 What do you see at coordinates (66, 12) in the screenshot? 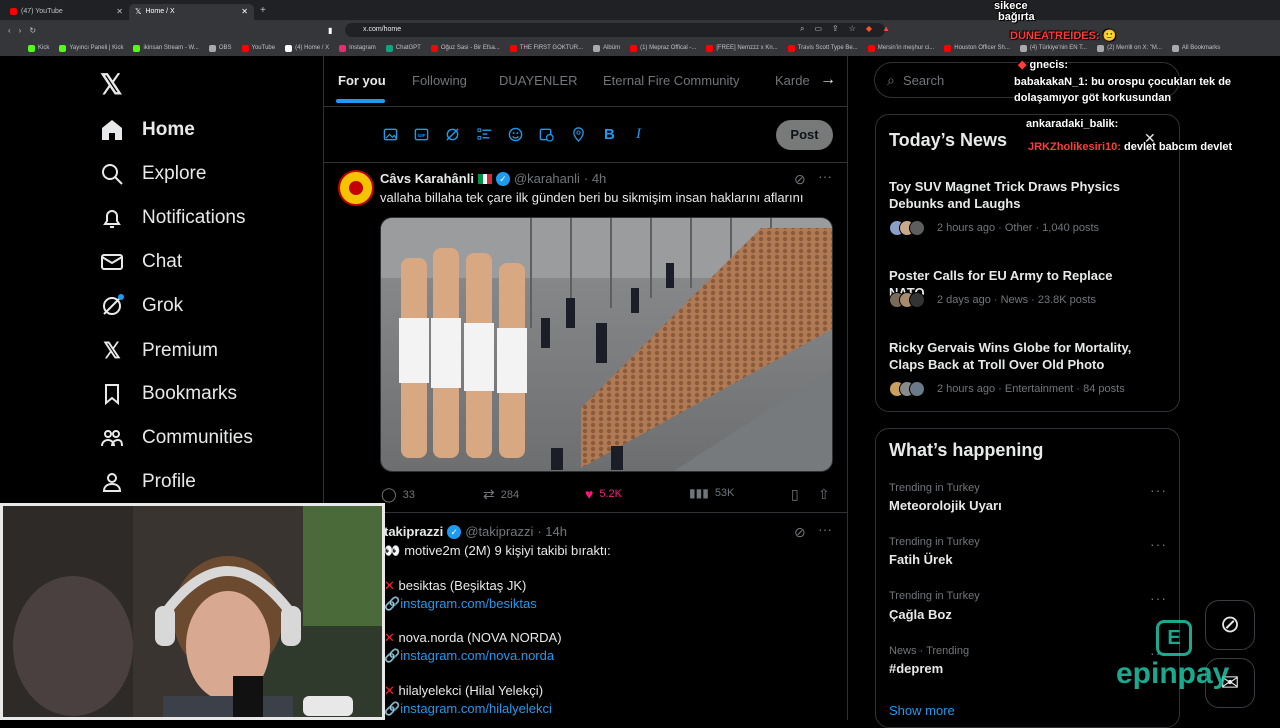
I see `browser-tab-youtube: (47) YouTube ✕` at bounding box center [66, 12].